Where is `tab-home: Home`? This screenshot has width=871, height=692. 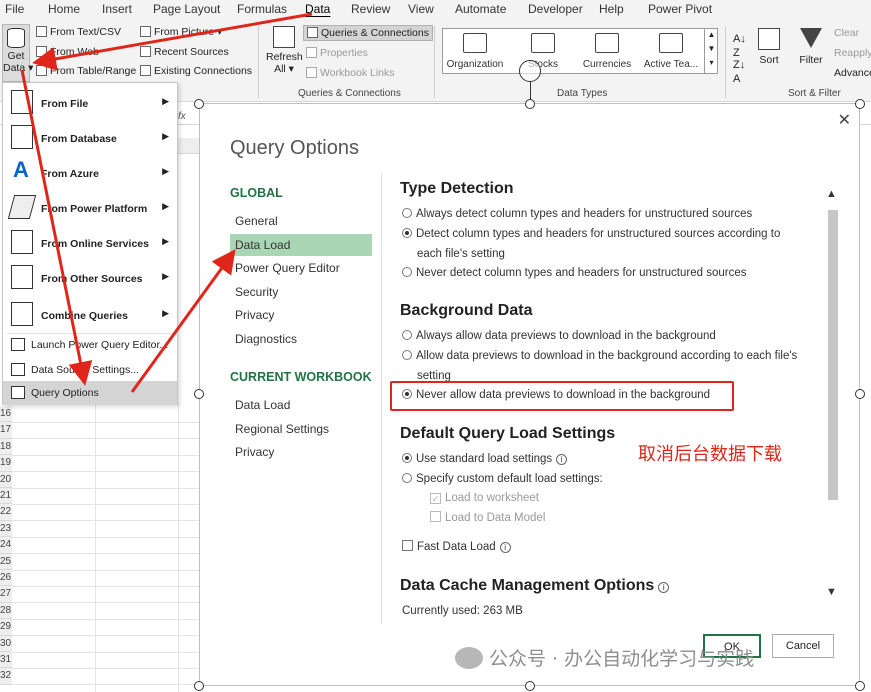 tab-home: Home is located at coordinates (64, 9).